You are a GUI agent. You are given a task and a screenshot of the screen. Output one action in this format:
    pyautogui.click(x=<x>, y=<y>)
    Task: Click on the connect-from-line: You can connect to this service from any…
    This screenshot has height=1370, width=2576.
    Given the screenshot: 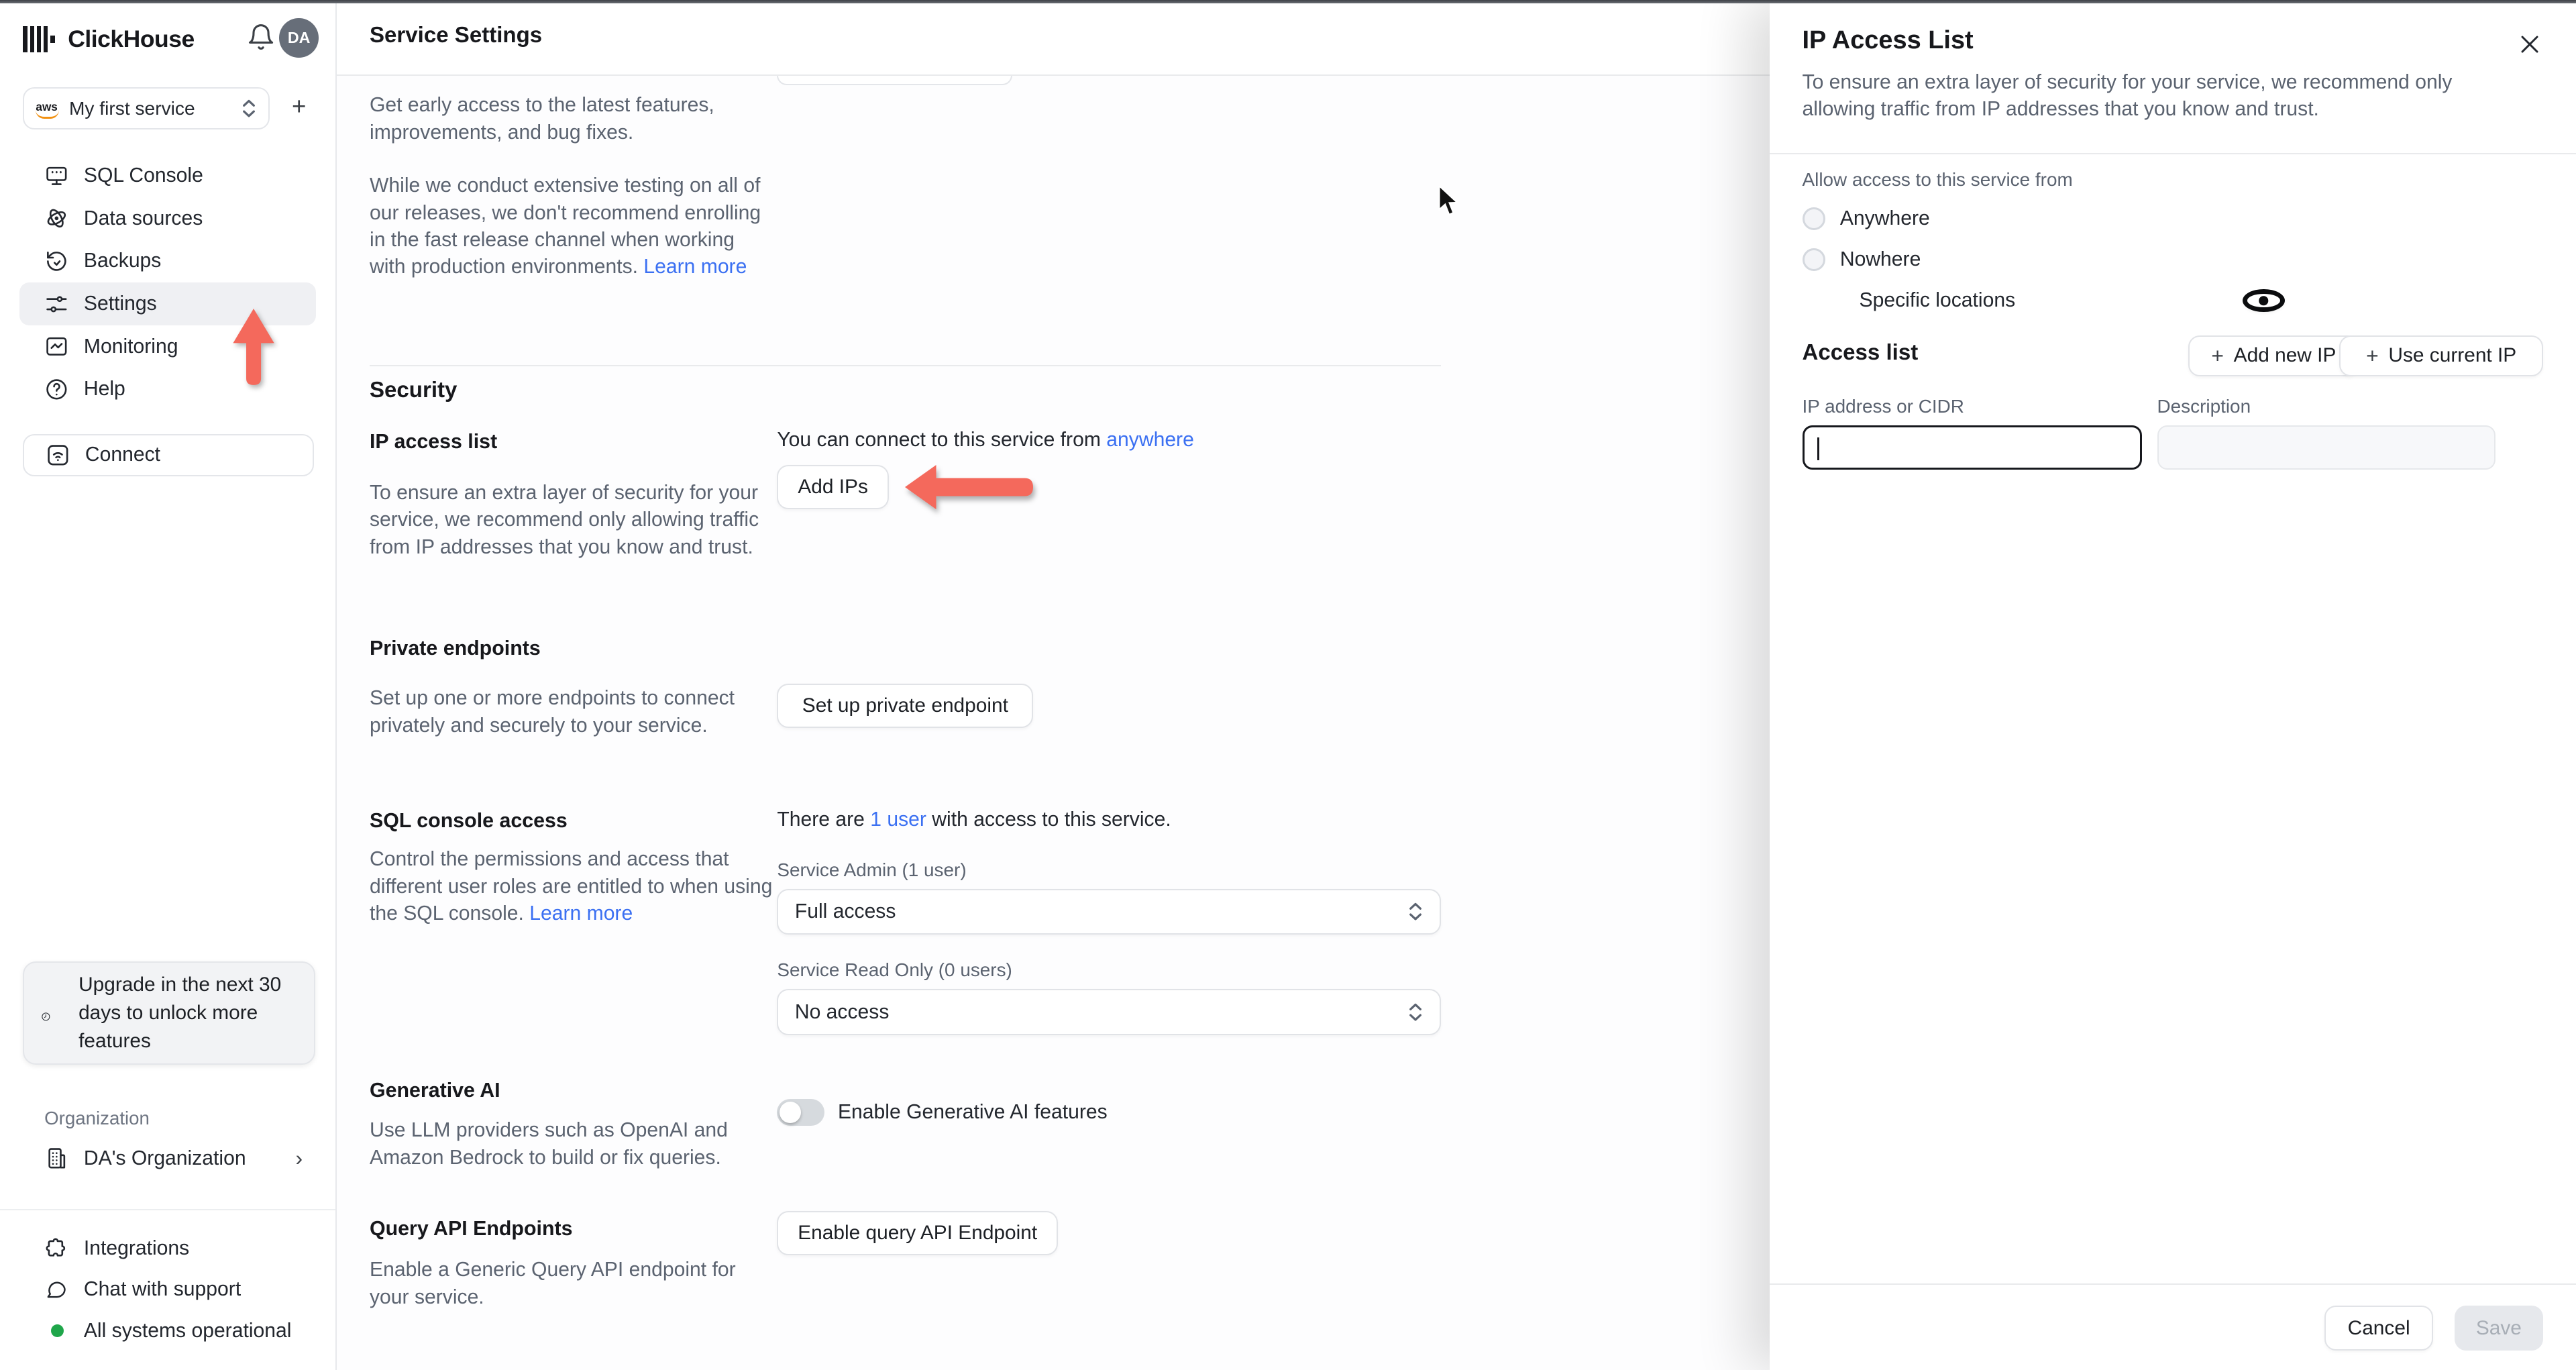 What is the action you would take?
    pyautogui.click(x=985, y=440)
    